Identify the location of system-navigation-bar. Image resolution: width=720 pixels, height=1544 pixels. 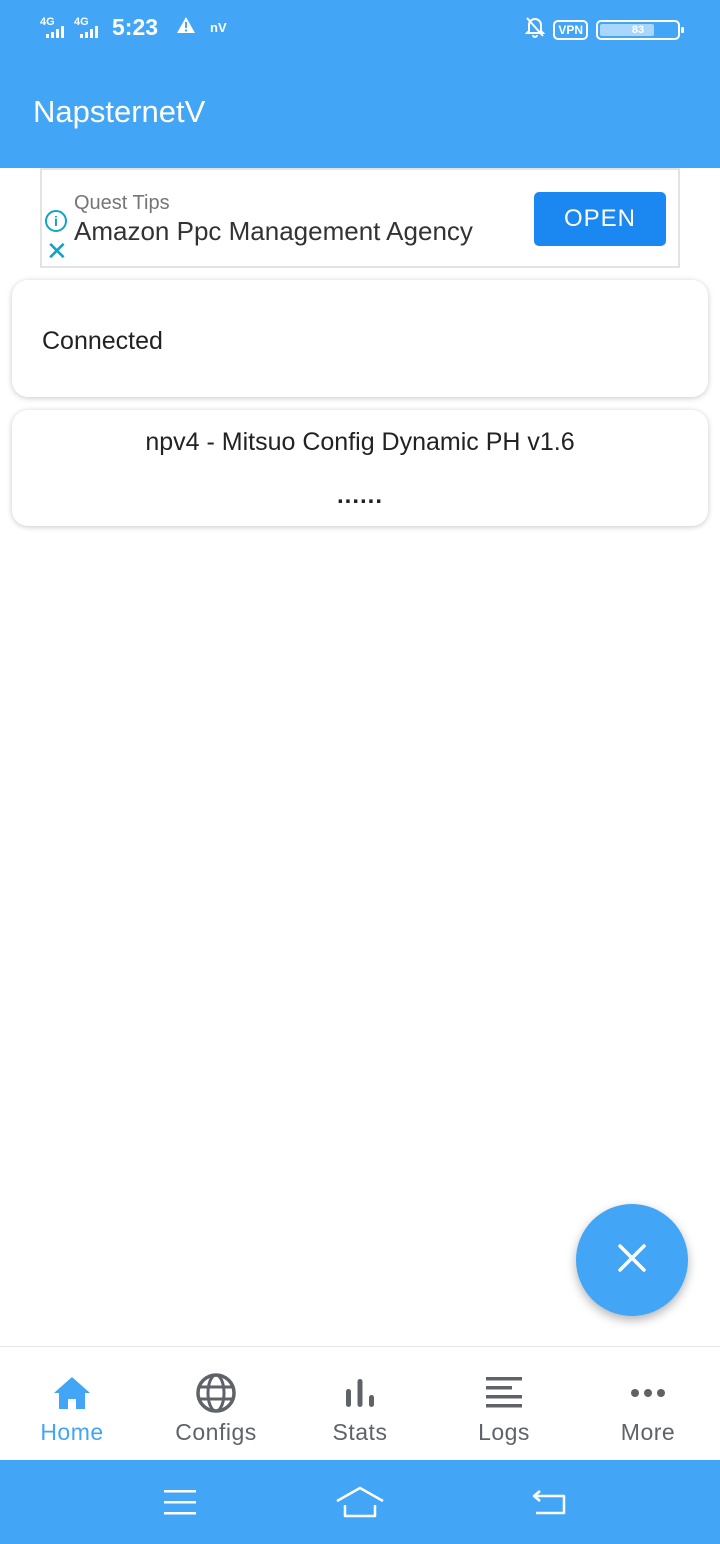
(360, 1502).